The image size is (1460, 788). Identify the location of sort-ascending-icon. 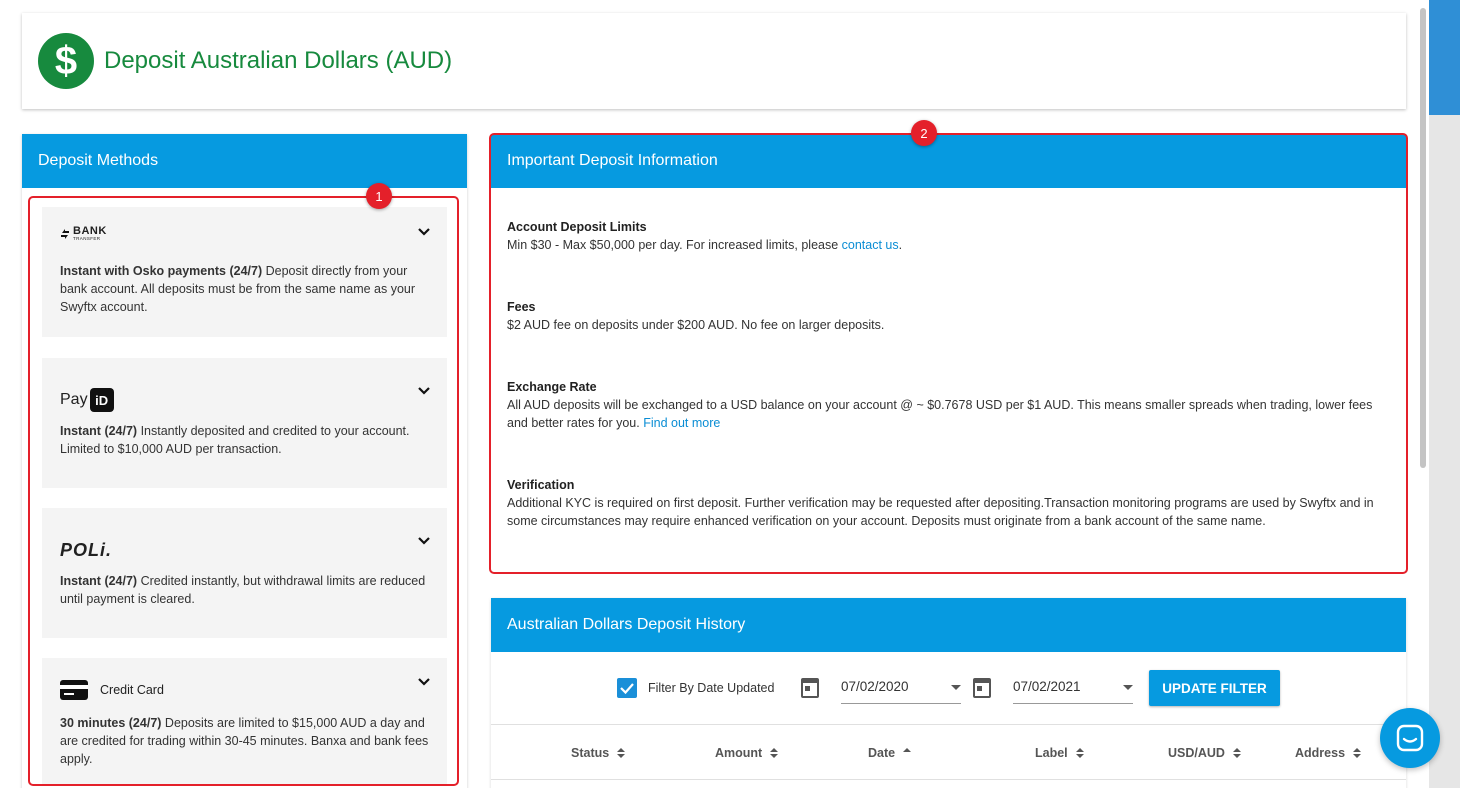
(907, 750).